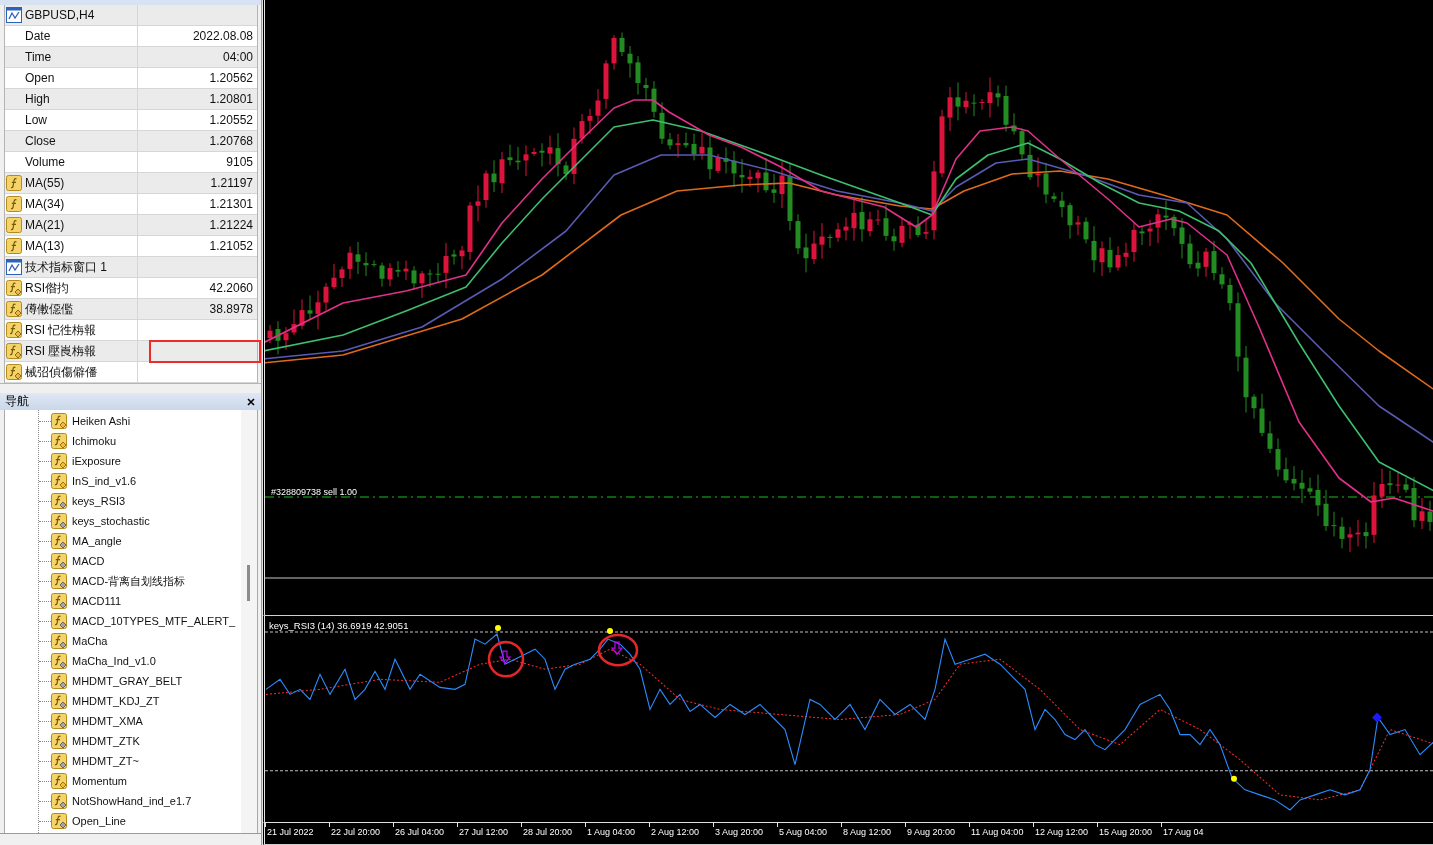 This screenshot has height=845, width=1433. What do you see at coordinates (237, 57) in the screenshot?
I see `field-value: 04:00` at bounding box center [237, 57].